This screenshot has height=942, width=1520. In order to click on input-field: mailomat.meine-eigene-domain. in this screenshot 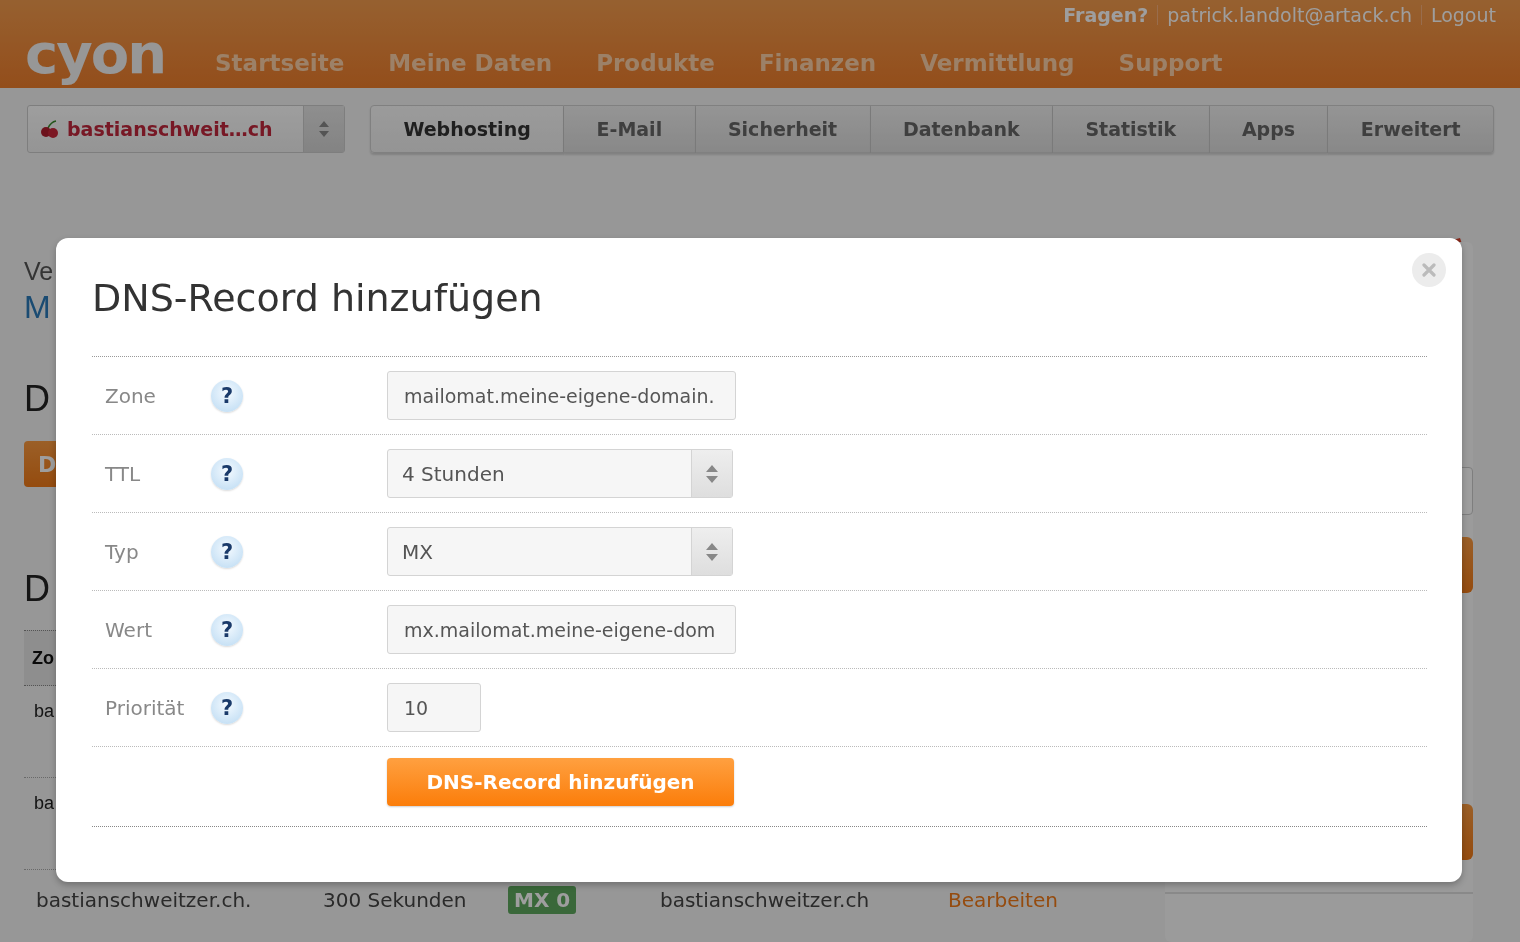, I will do `click(561, 395)`.